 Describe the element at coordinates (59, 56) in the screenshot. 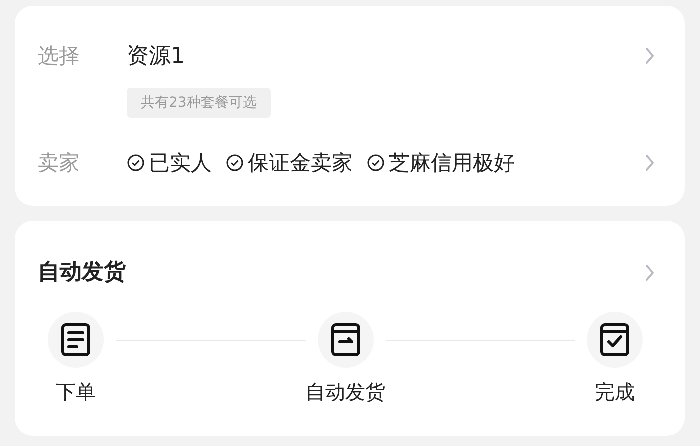

I see `field-label: 选择` at that location.